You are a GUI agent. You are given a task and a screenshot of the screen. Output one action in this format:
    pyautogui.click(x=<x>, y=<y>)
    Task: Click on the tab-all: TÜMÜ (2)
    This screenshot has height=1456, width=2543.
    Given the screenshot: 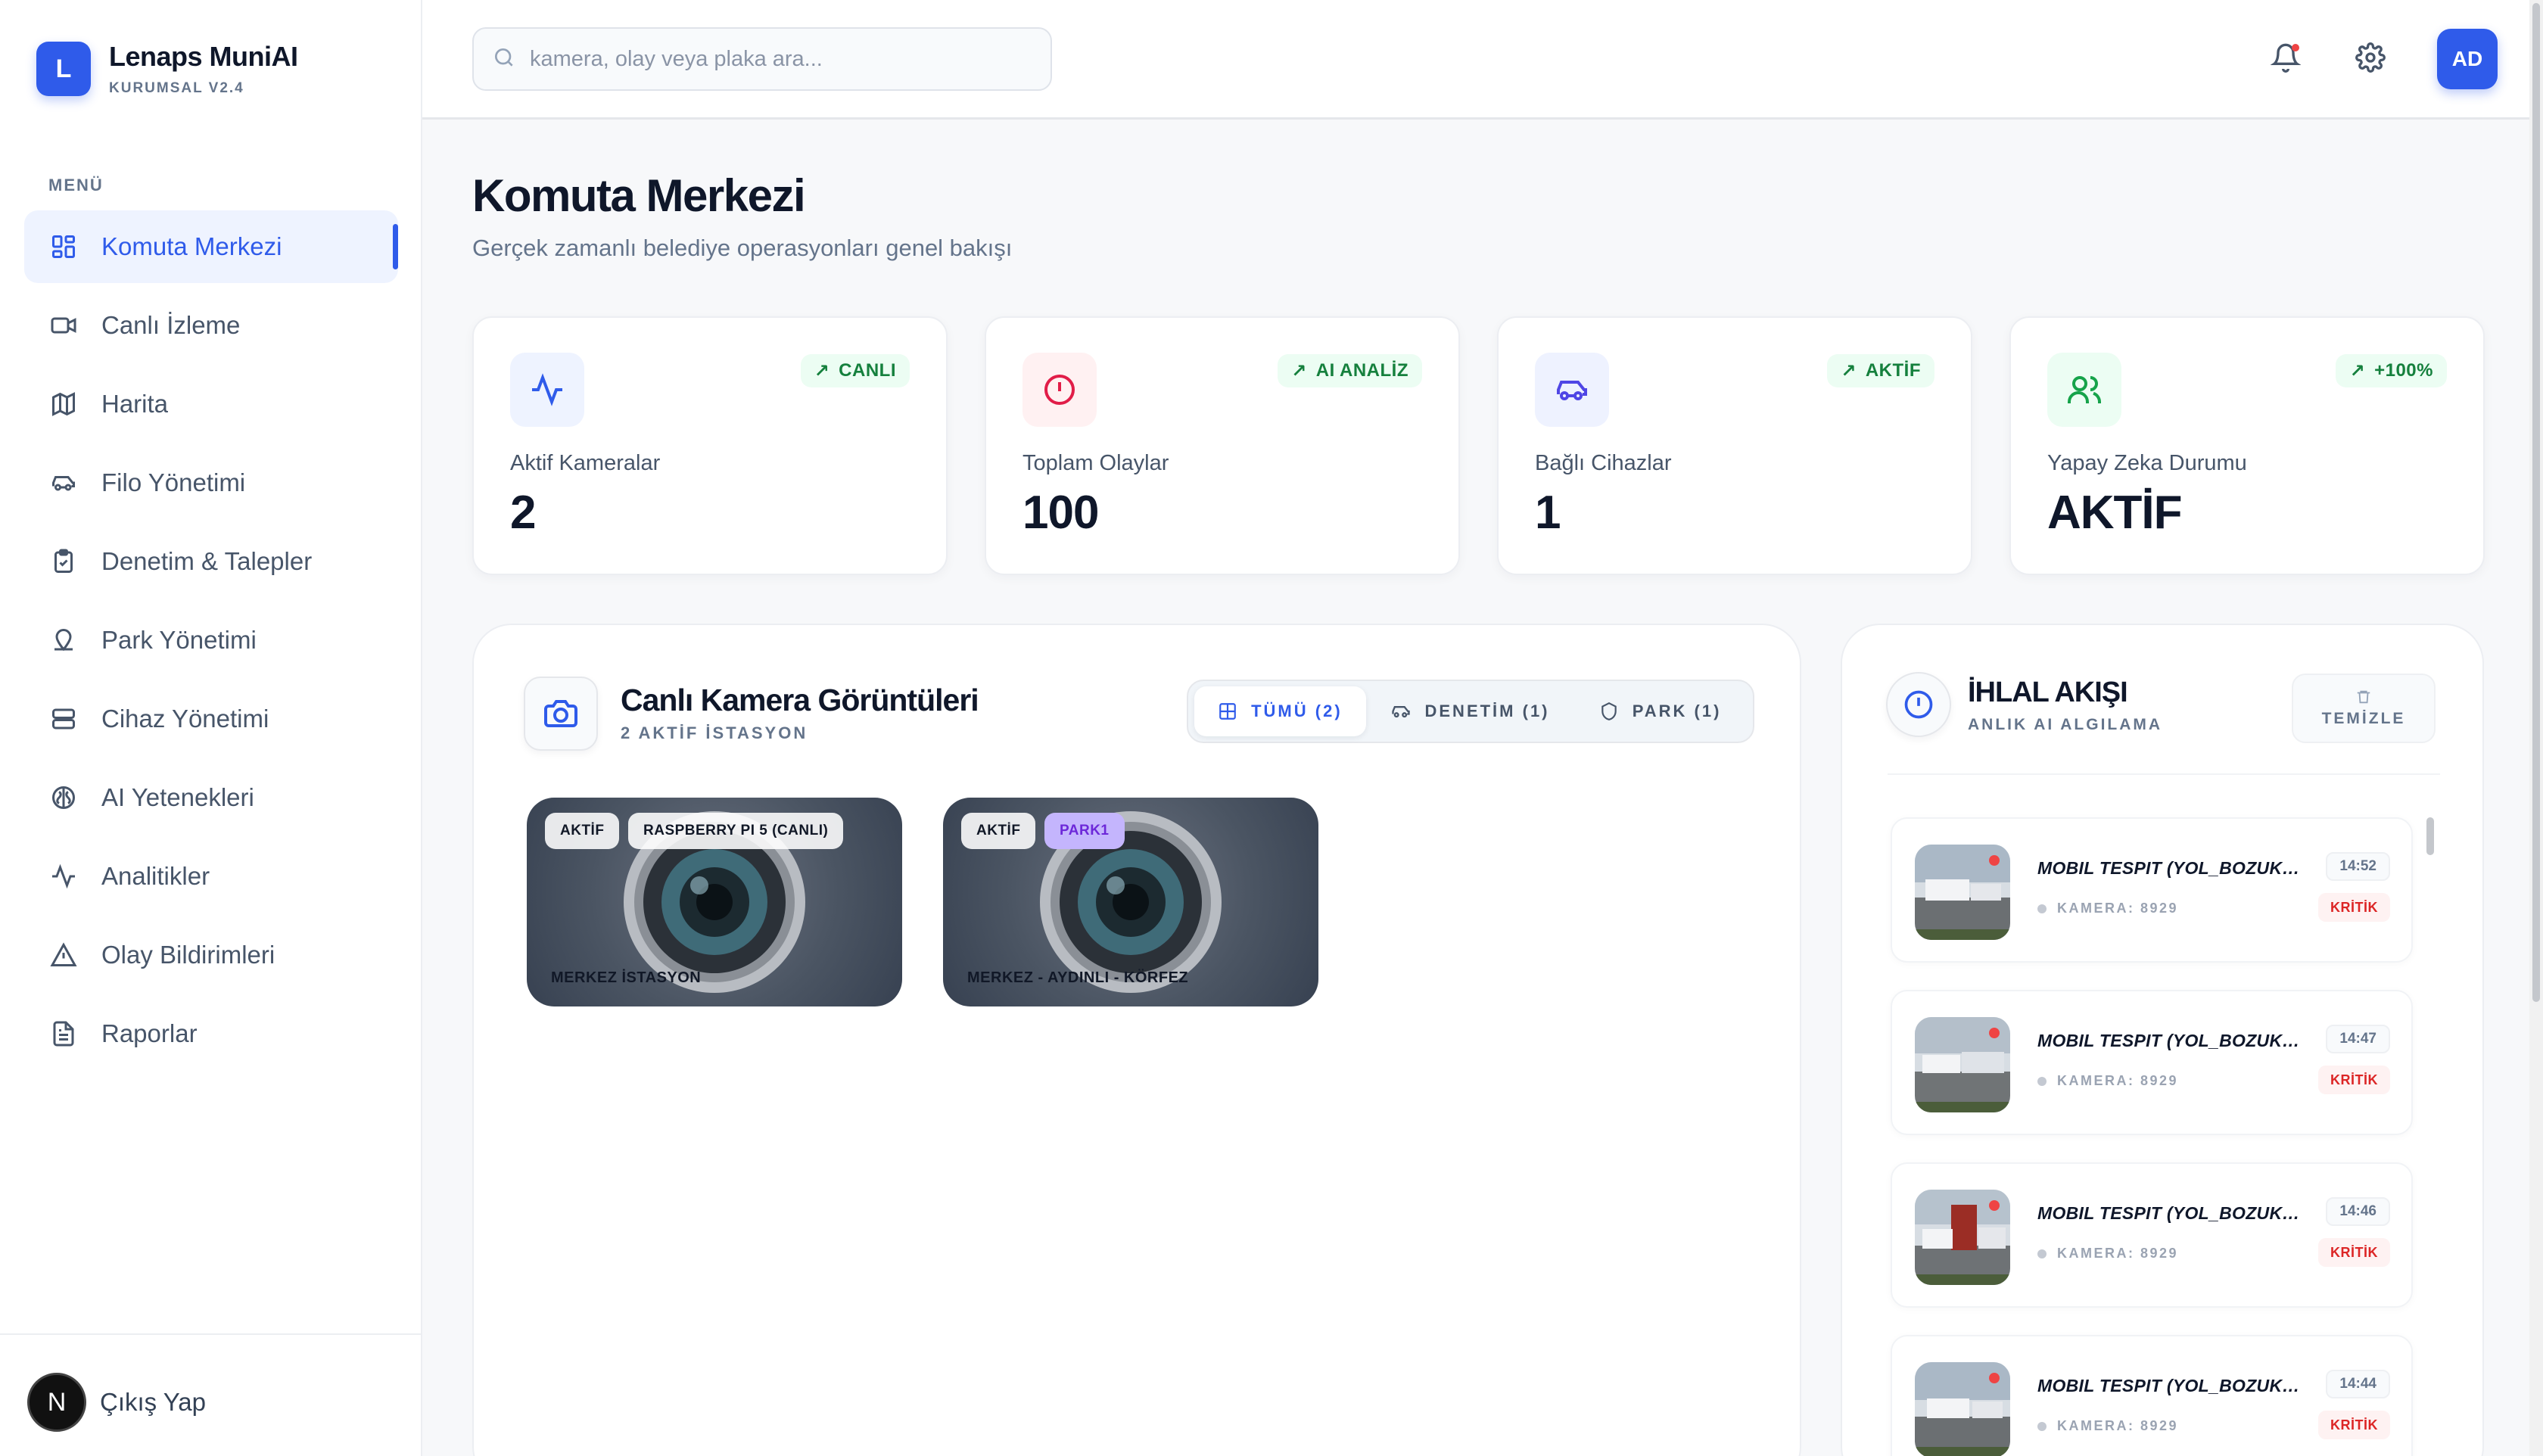 What is the action you would take?
    pyautogui.click(x=1280, y=711)
    